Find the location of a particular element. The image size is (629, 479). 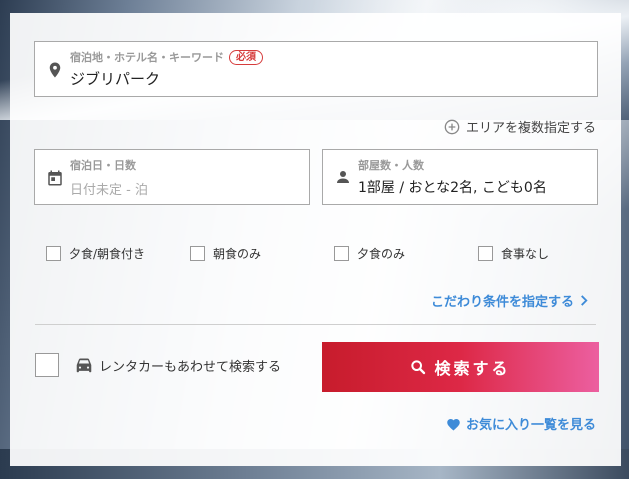

conditions-link: こだわり条件を指定する is located at coordinates (509, 300).